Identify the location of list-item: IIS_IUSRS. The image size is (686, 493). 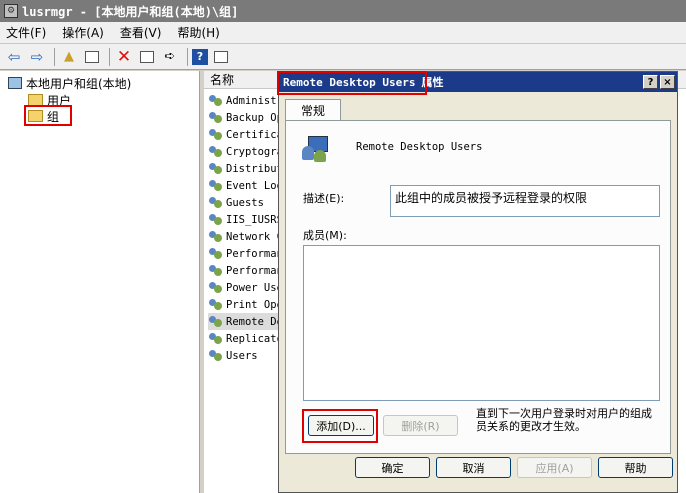
(245, 219).